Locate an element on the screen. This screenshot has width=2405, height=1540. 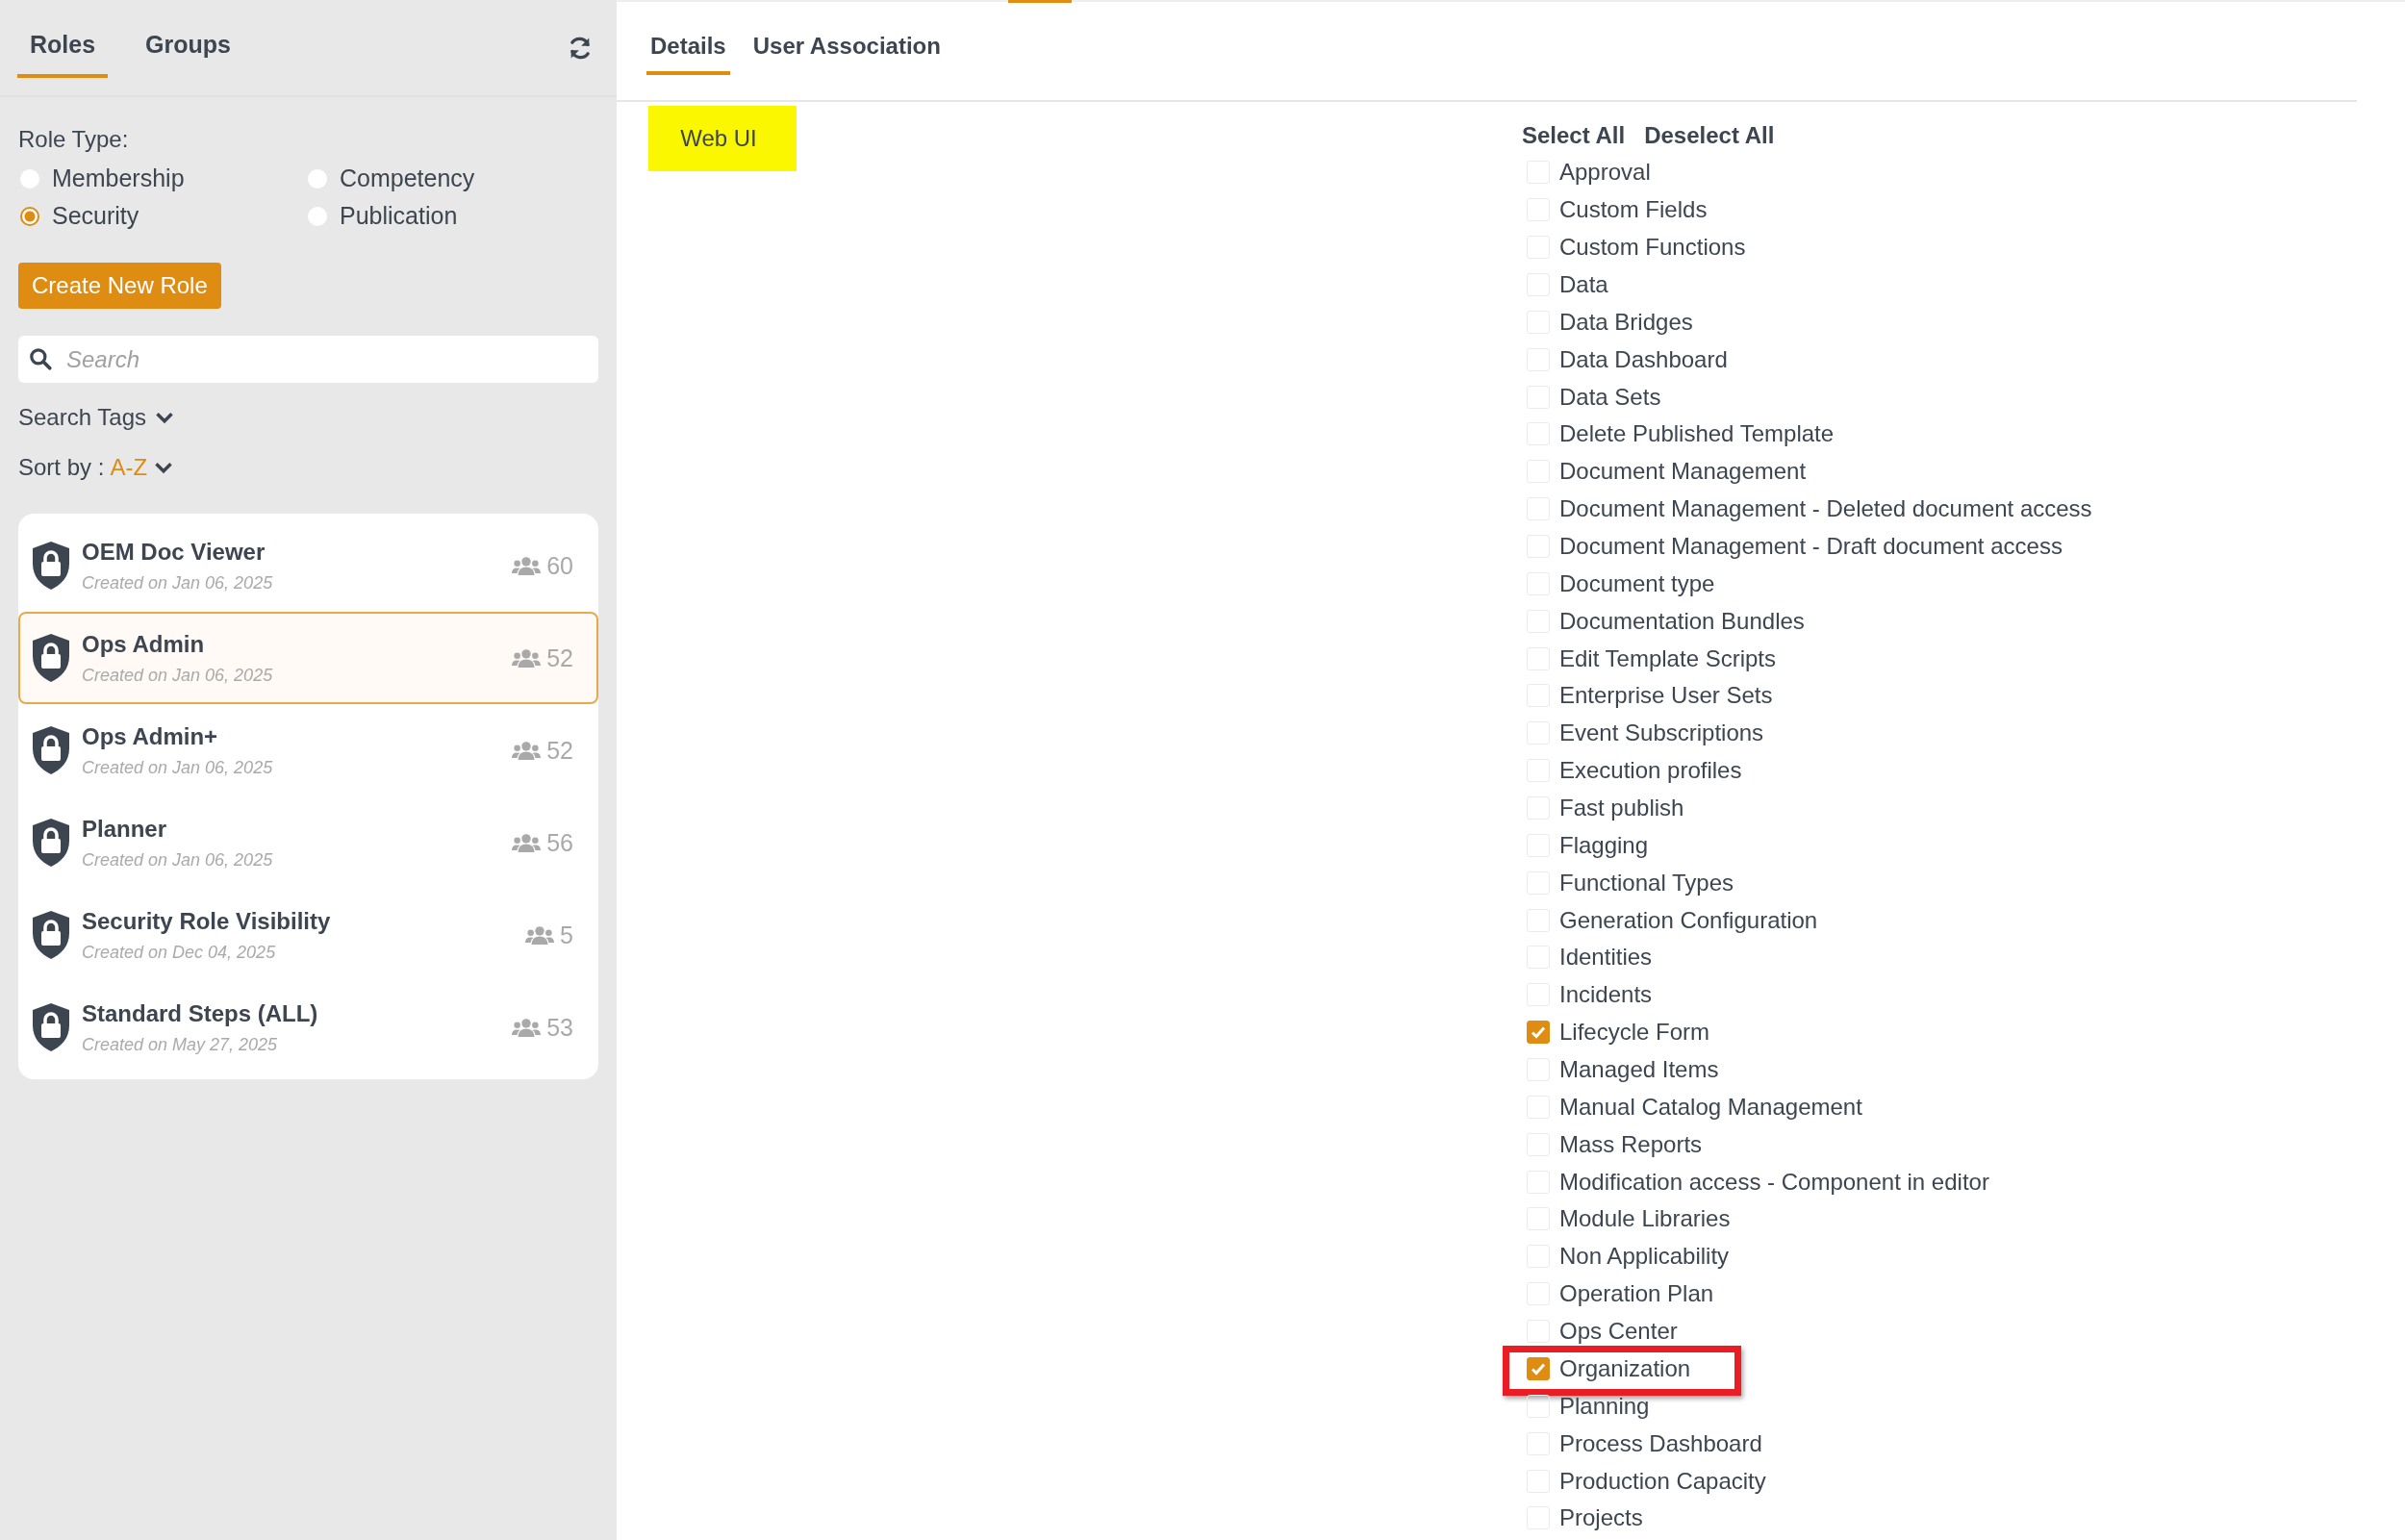
details-tab: User Association is located at coordinates (846, 38).